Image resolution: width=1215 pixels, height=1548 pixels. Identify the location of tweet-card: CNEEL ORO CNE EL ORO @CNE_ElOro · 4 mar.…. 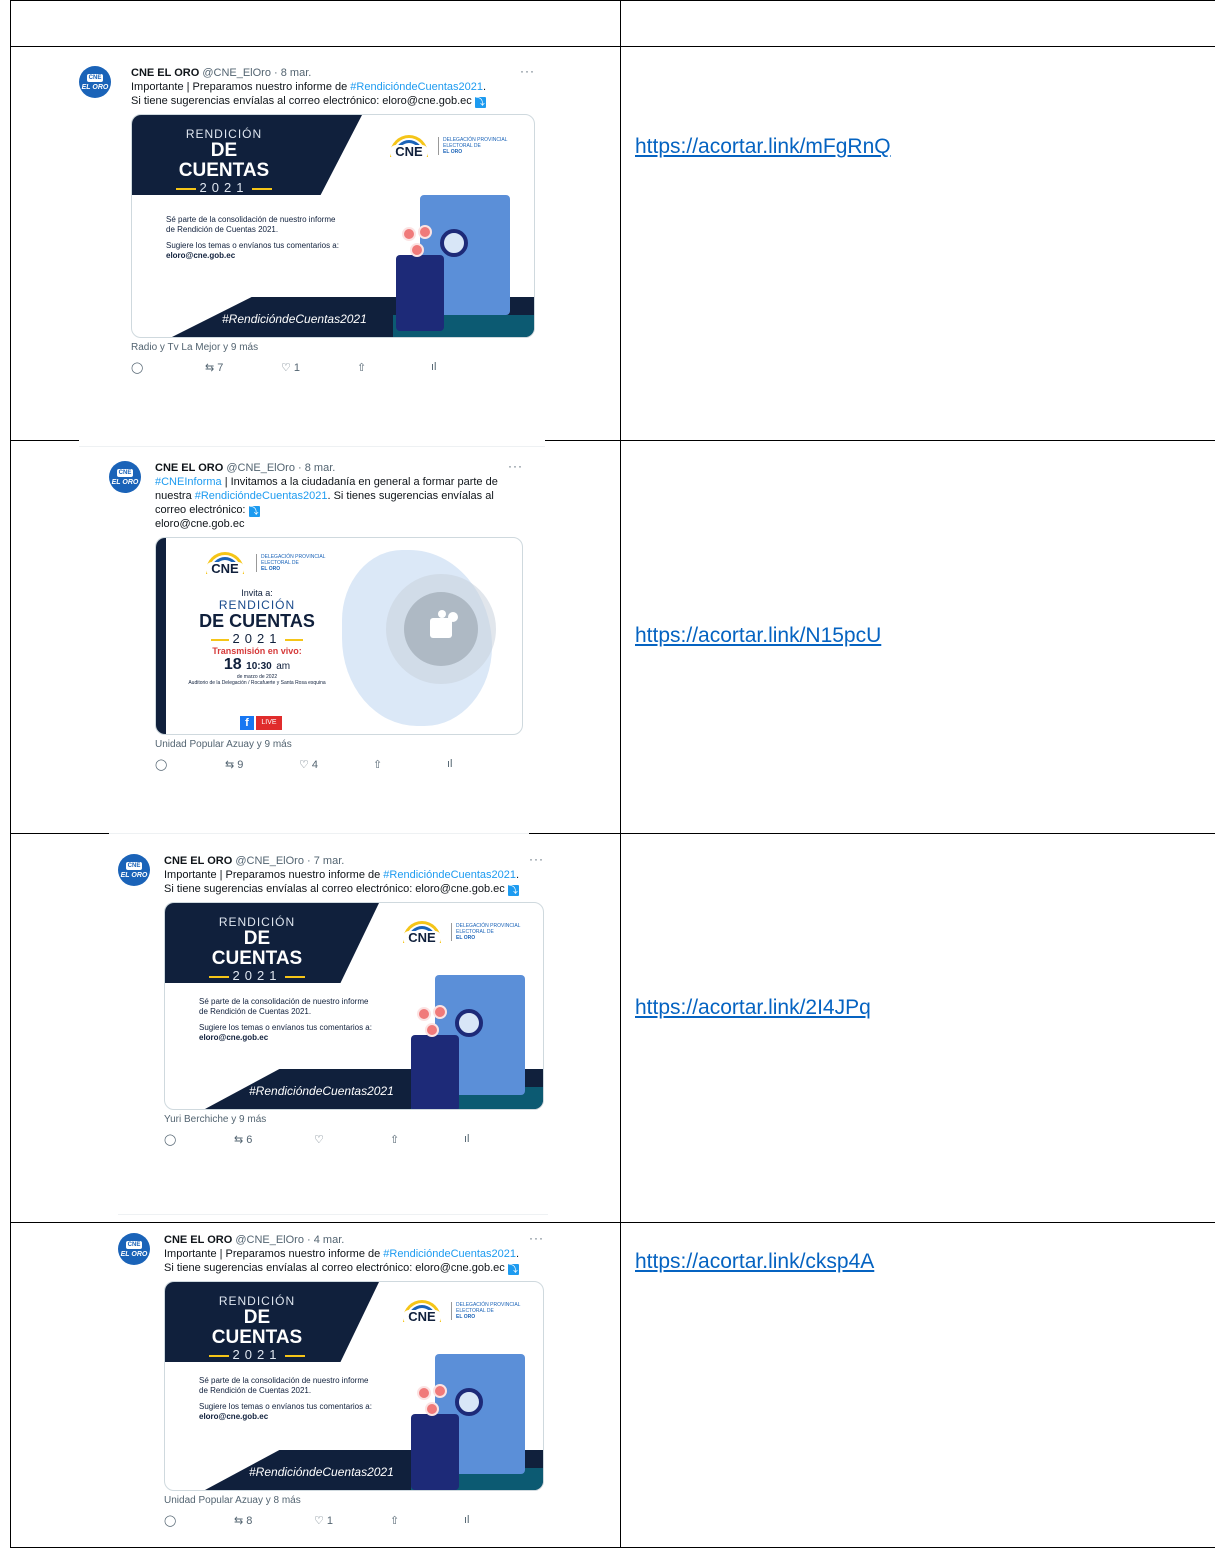
(333, 1388).